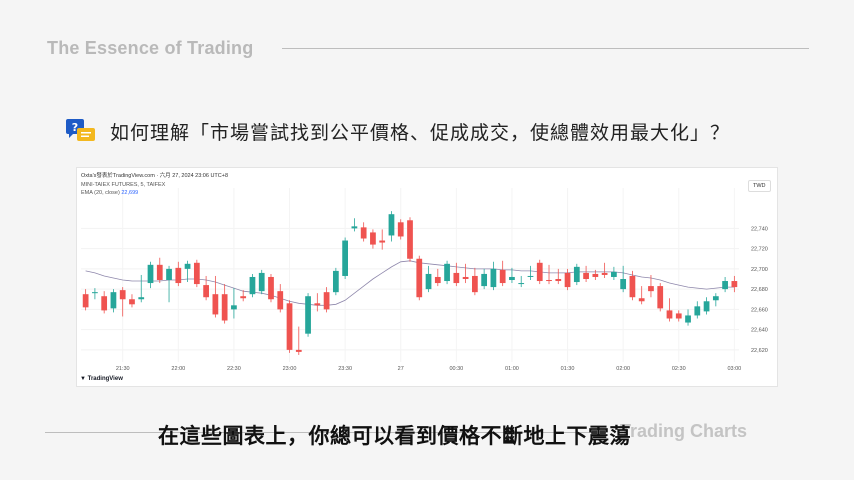 The width and height of the screenshot is (854, 480). I want to click on header-divider, so click(545, 48).